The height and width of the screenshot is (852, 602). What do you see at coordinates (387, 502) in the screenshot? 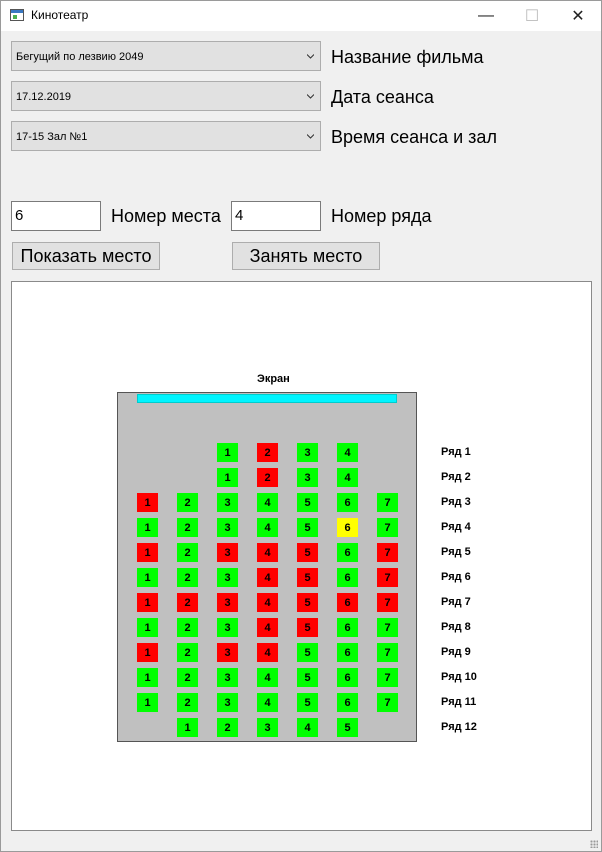
I see `seat-r3-s7: 7` at bounding box center [387, 502].